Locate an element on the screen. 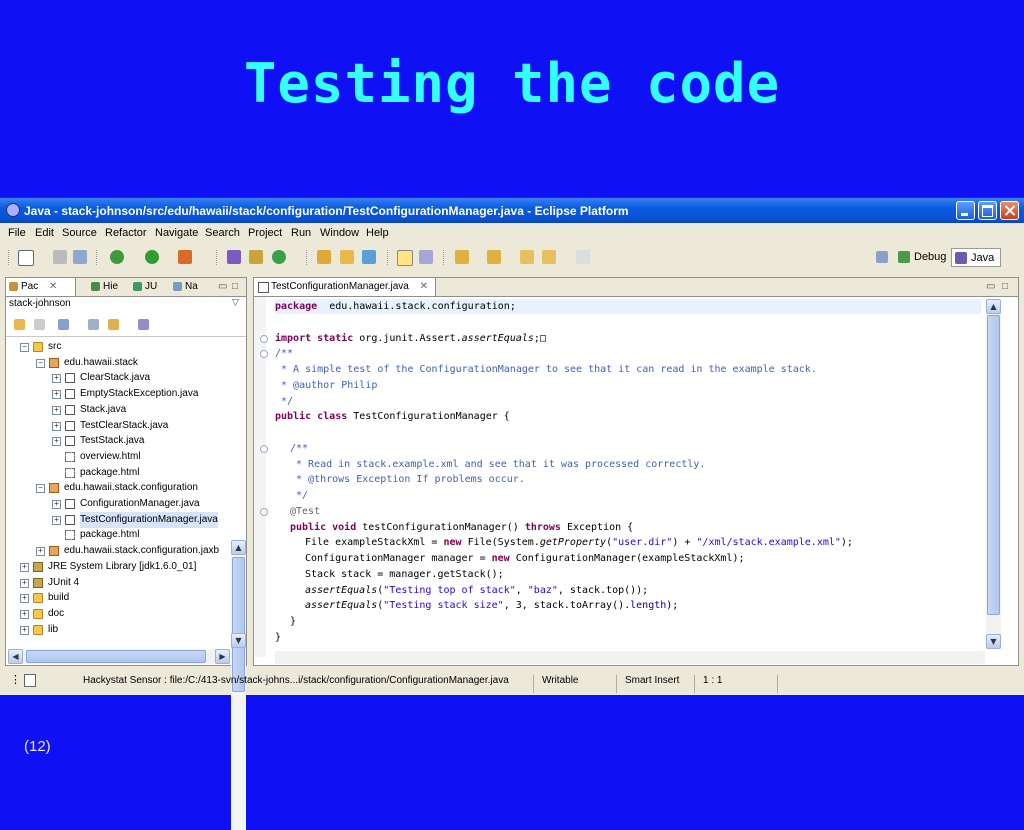  minimize-view-icon: ▭ is located at coordinates (222, 286).